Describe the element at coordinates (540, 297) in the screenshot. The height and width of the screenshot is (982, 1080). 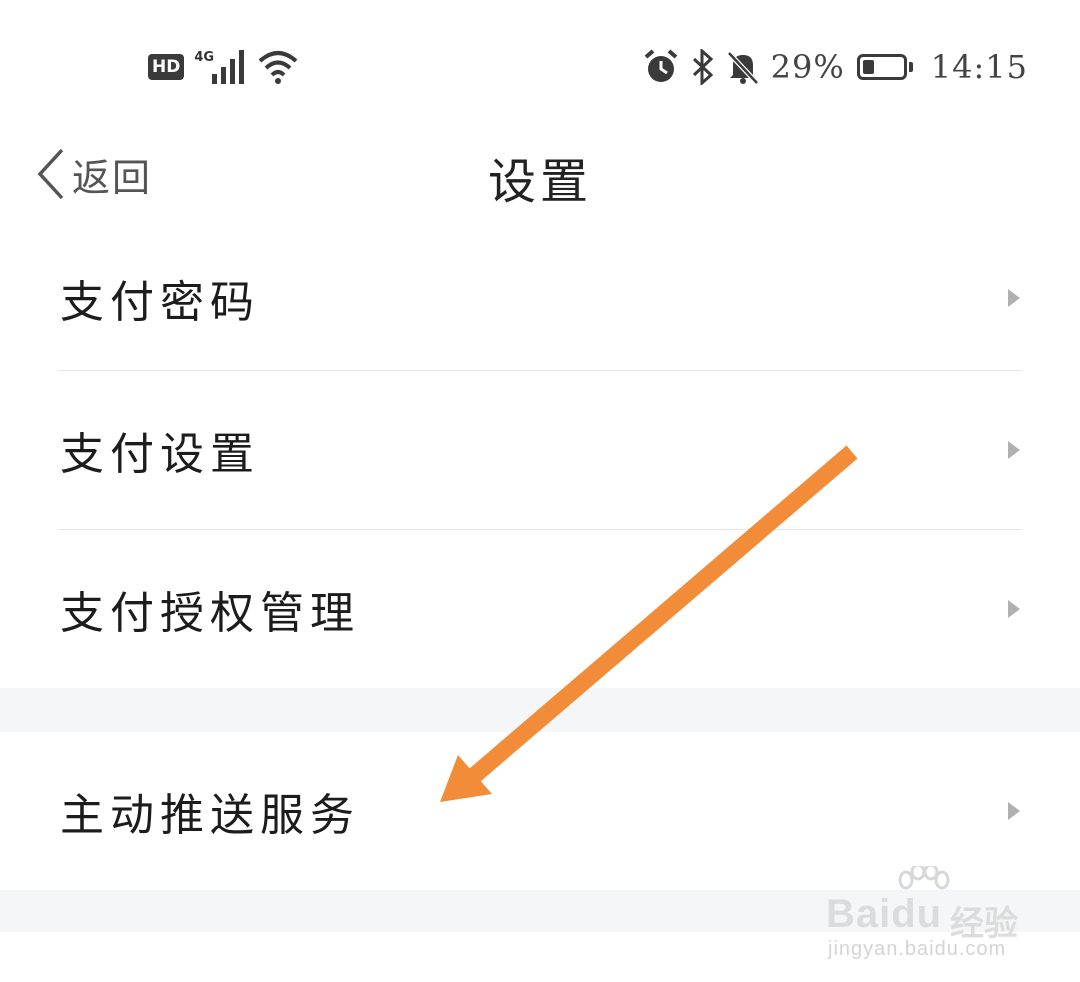
I see `list-item-payment-password: 支付密码` at that location.